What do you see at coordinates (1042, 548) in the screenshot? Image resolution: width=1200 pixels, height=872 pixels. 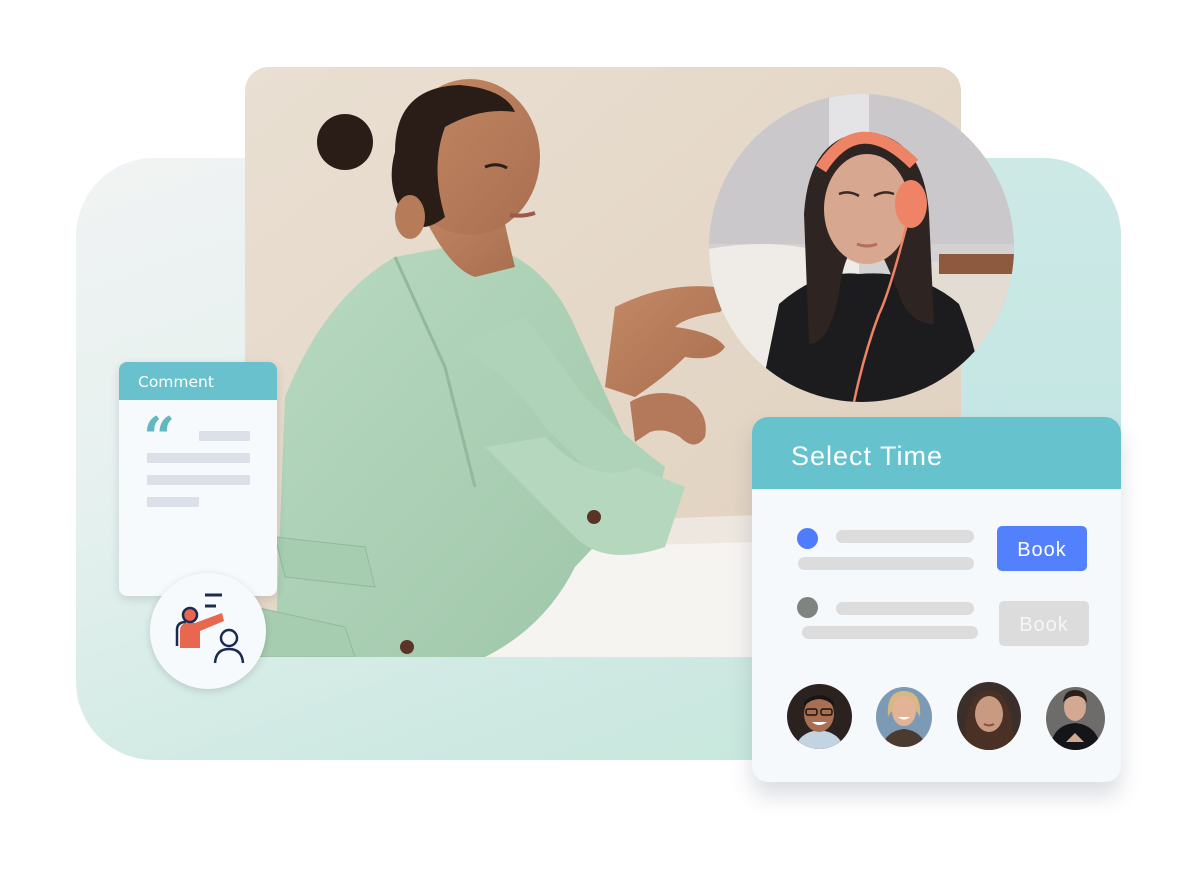 I see `book-button: Book` at bounding box center [1042, 548].